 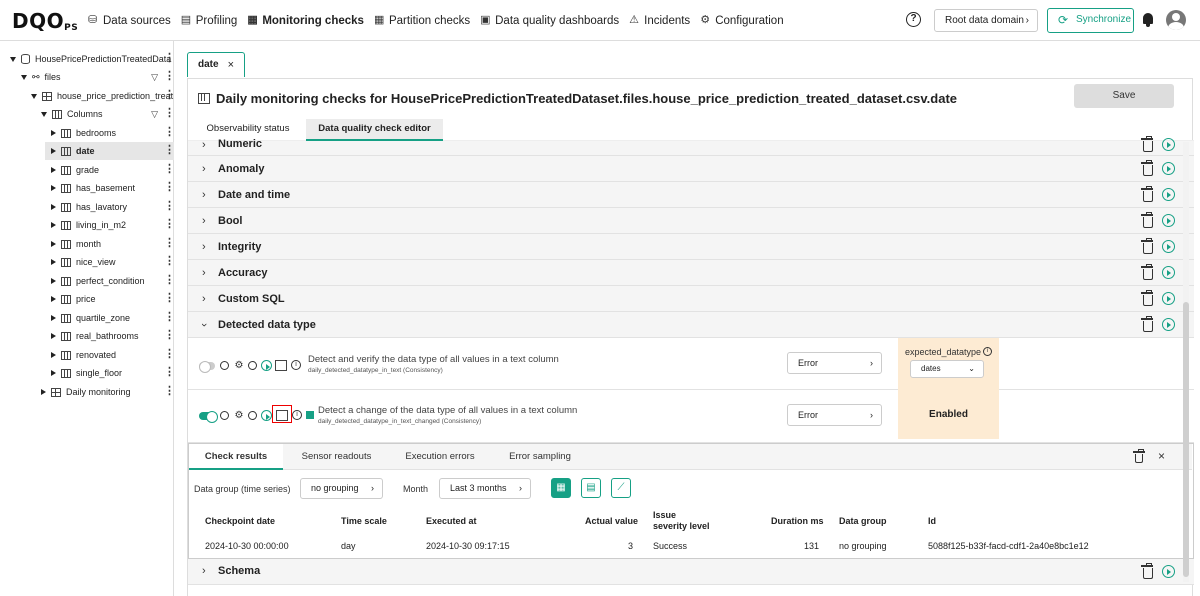 What do you see at coordinates (109, 188) in the screenshot?
I see `tree-column-item: has_basement ⋮` at bounding box center [109, 188].